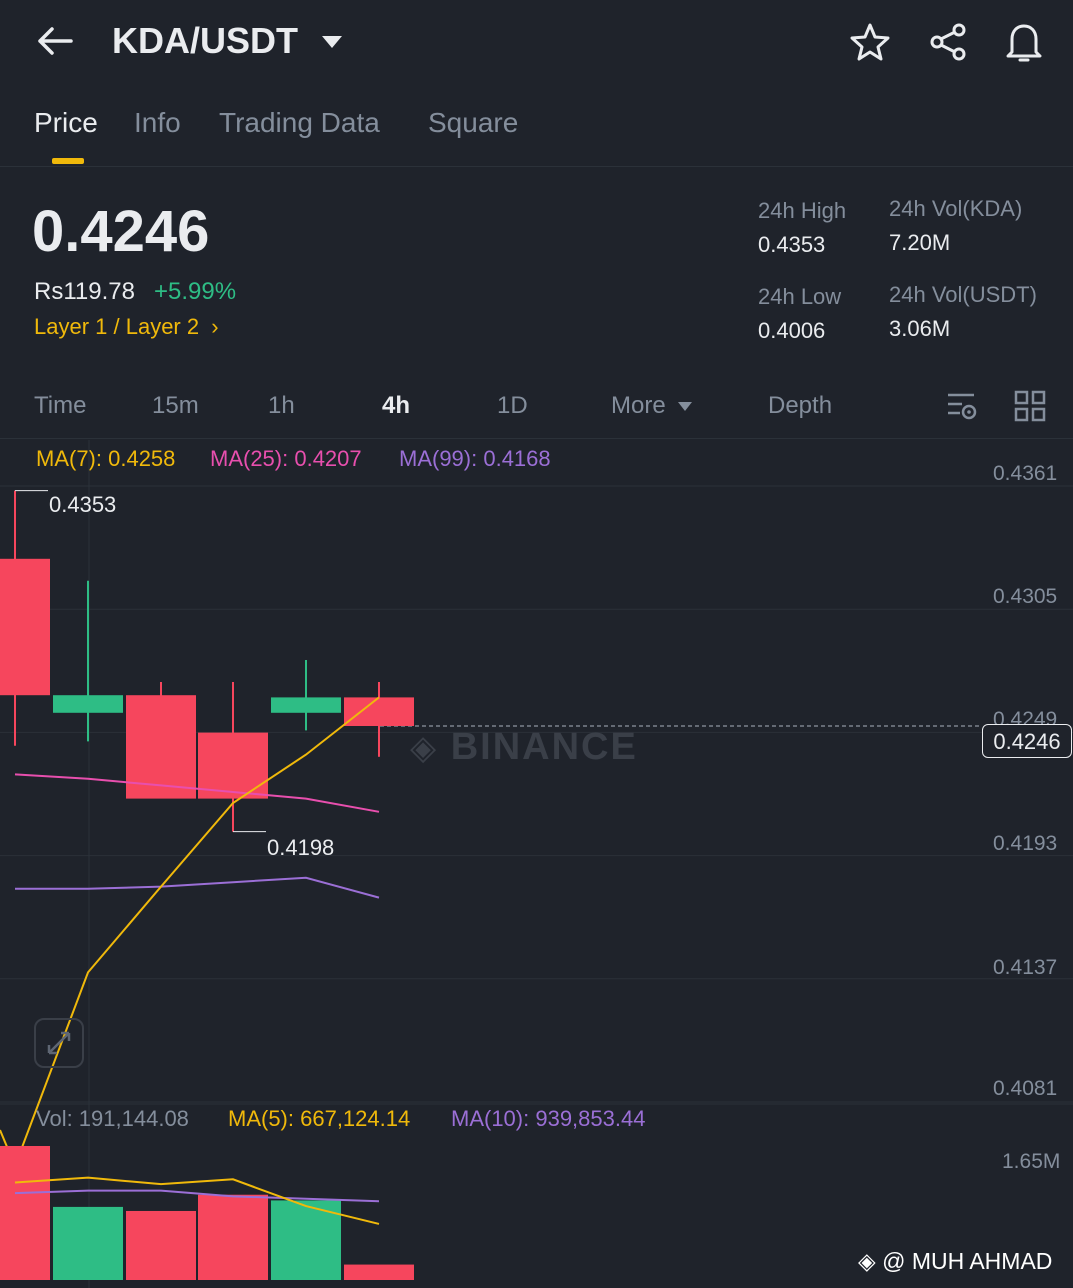 This screenshot has height=1288, width=1073. Describe the element at coordinates (800, 406) in the screenshot. I see `interval-depth: Depth` at that location.